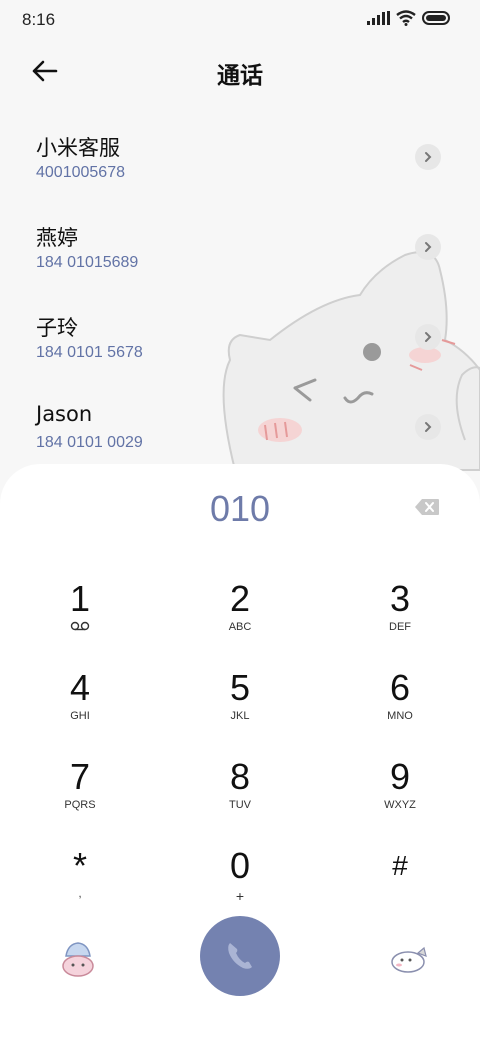 The height and width of the screenshot is (1040, 480). I want to click on key-9: 9 WXYZ, so click(400, 797).